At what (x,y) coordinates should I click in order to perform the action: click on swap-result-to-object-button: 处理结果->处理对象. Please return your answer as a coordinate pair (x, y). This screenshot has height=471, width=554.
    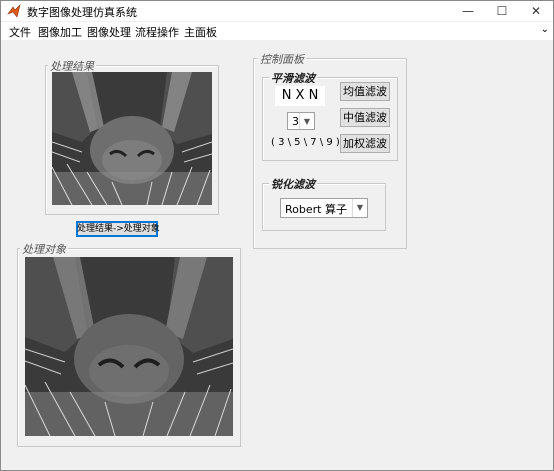
    Looking at the image, I should click on (118, 229).